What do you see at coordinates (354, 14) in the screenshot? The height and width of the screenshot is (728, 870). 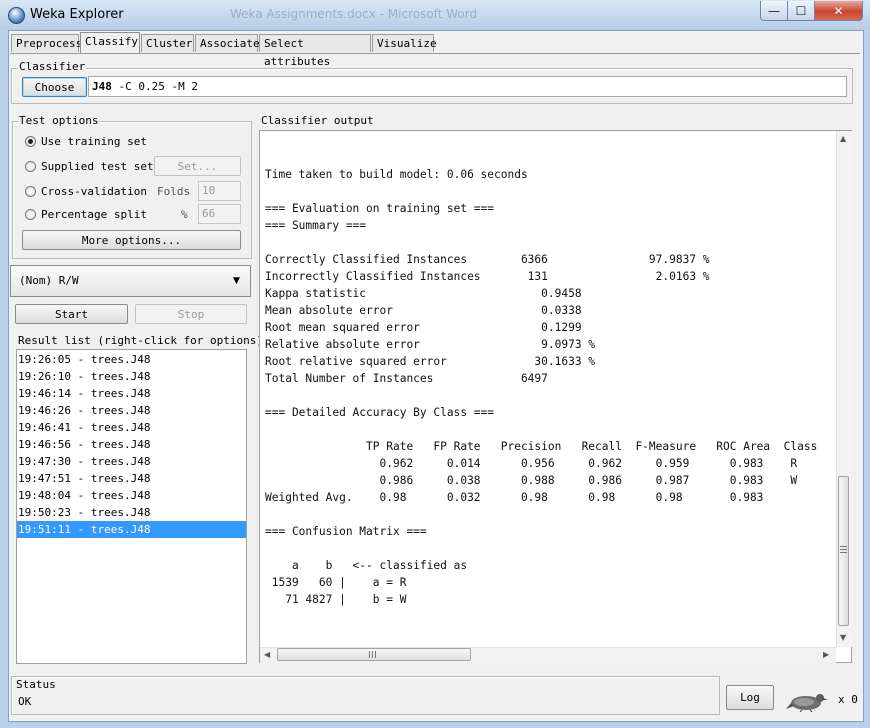 I see `background-window-title: Weka Assignments.docx - Microsoft Word` at bounding box center [354, 14].